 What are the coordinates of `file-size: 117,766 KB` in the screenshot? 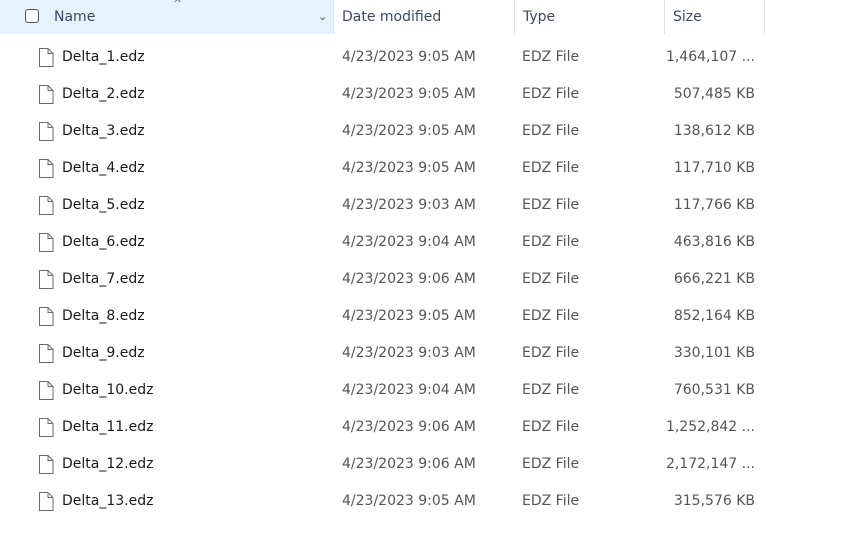 It's located at (714, 205).